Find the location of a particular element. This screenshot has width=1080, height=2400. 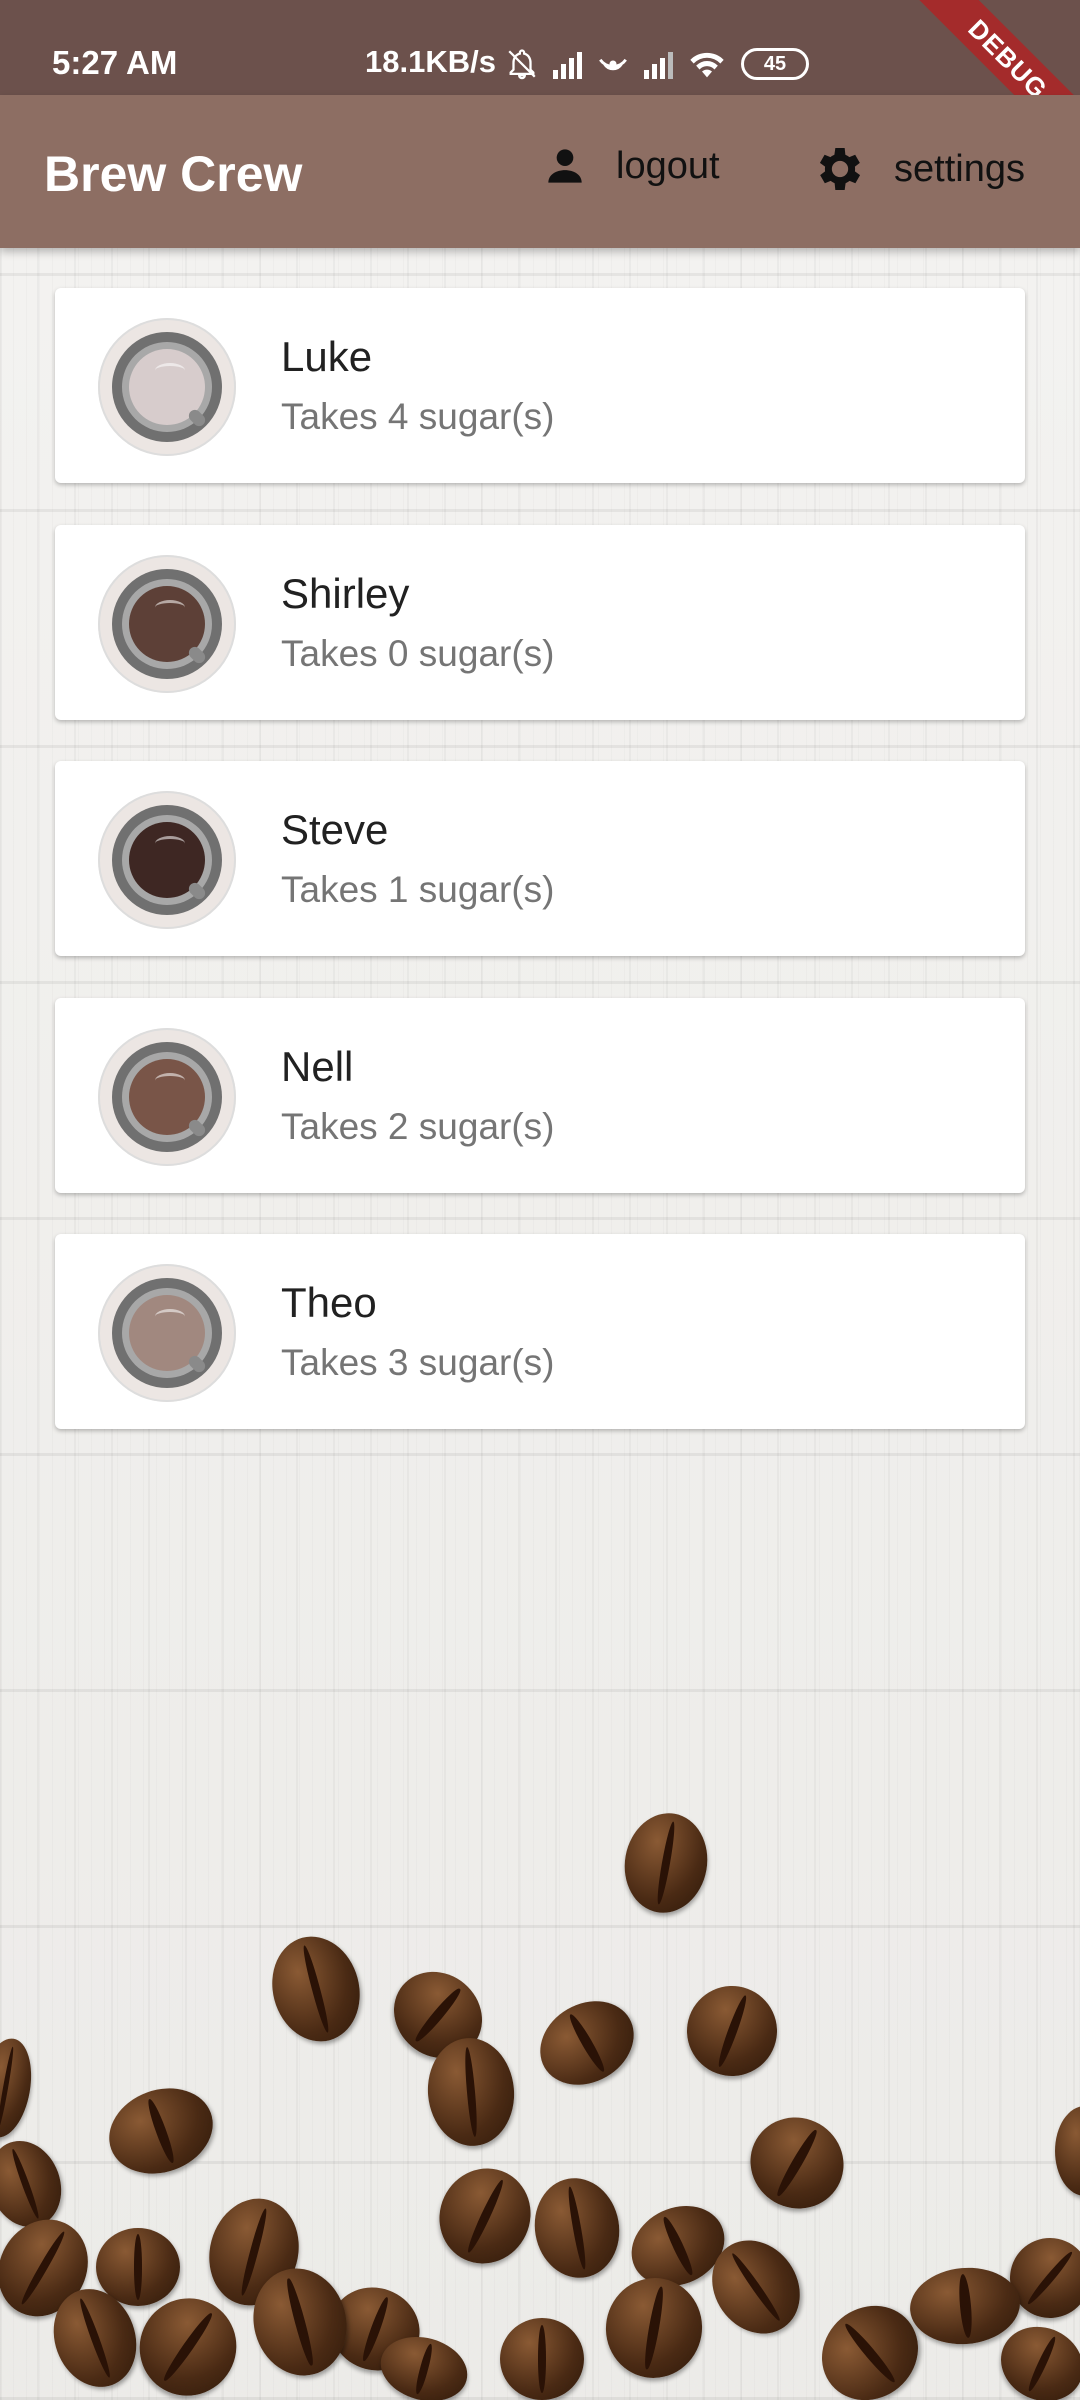

brew-sugars: Takes 4 sugar(s) is located at coordinates (418, 416).